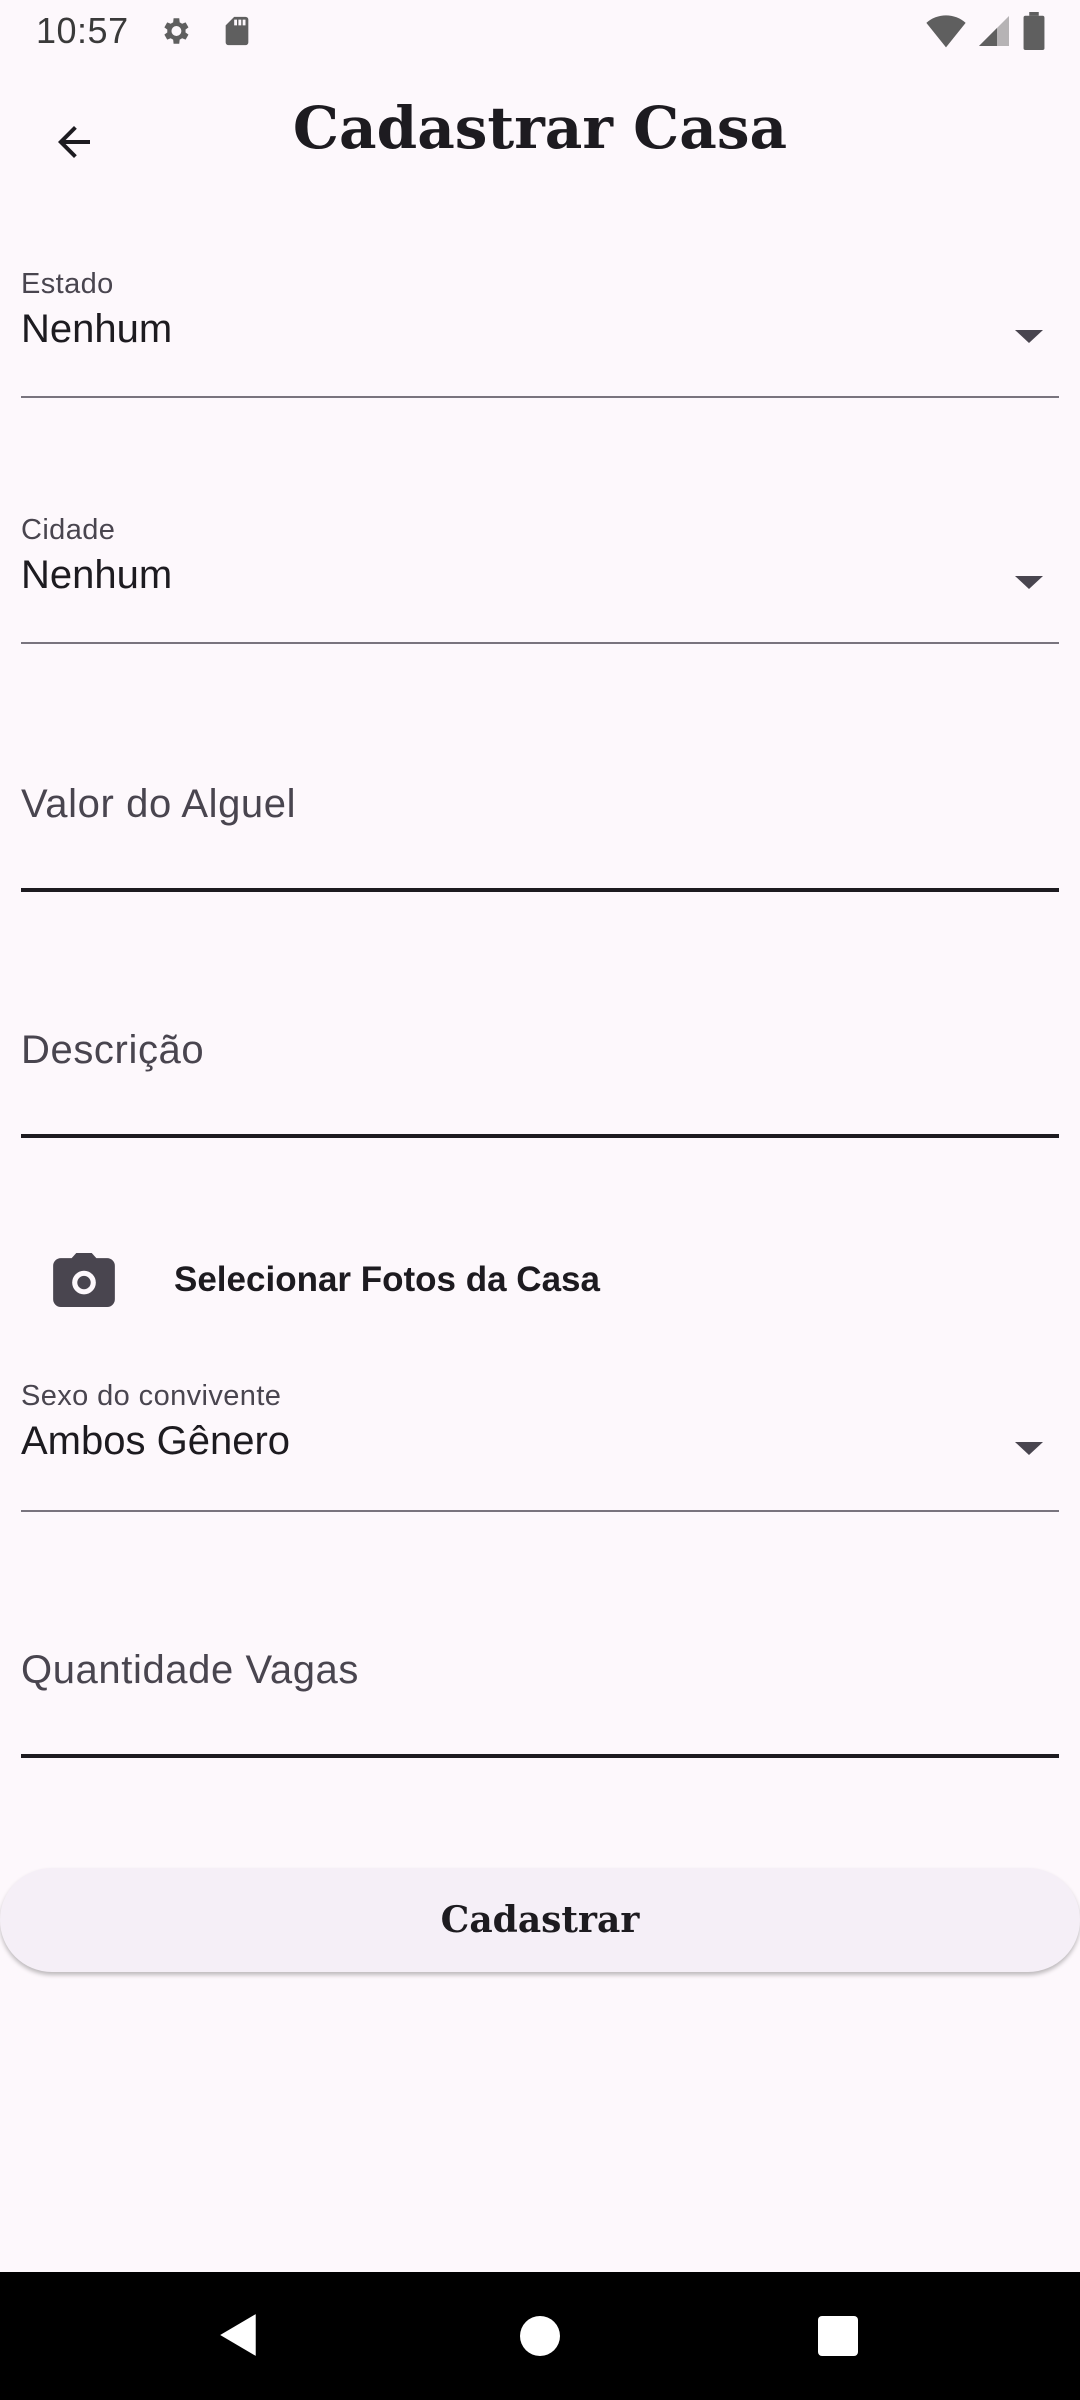 This screenshot has width=1080, height=2400. Describe the element at coordinates (68, 530) in the screenshot. I see `cidade-label: Cidade` at that location.